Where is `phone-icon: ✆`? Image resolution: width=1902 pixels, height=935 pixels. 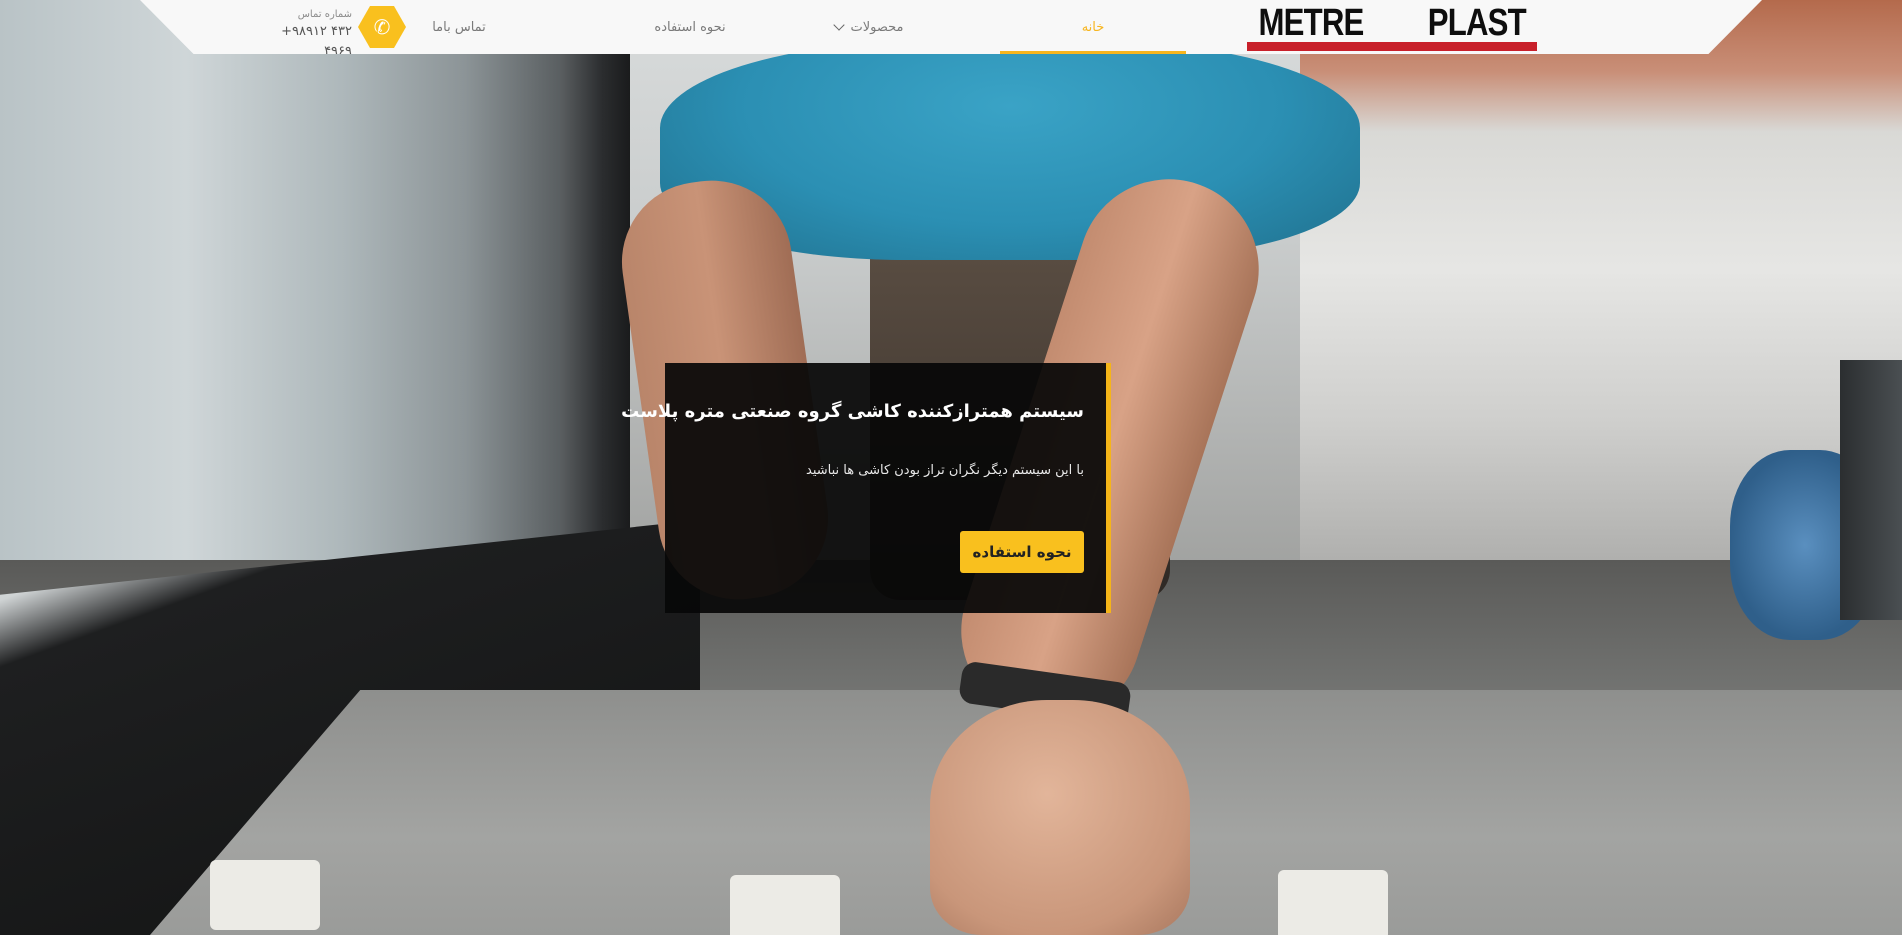
phone-icon: ✆ is located at coordinates (382, 27).